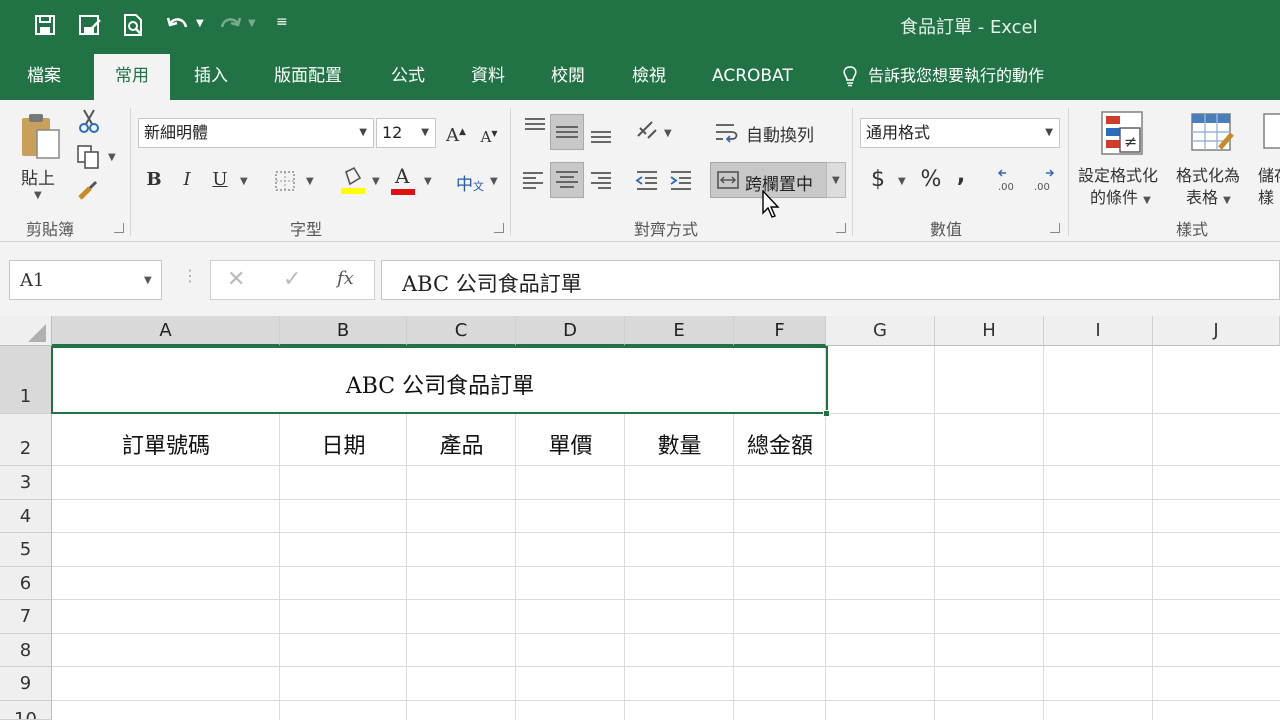 The width and height of the screenshot is (1280, 720). I want to click on align-bottom-icon, so click(601, 131).